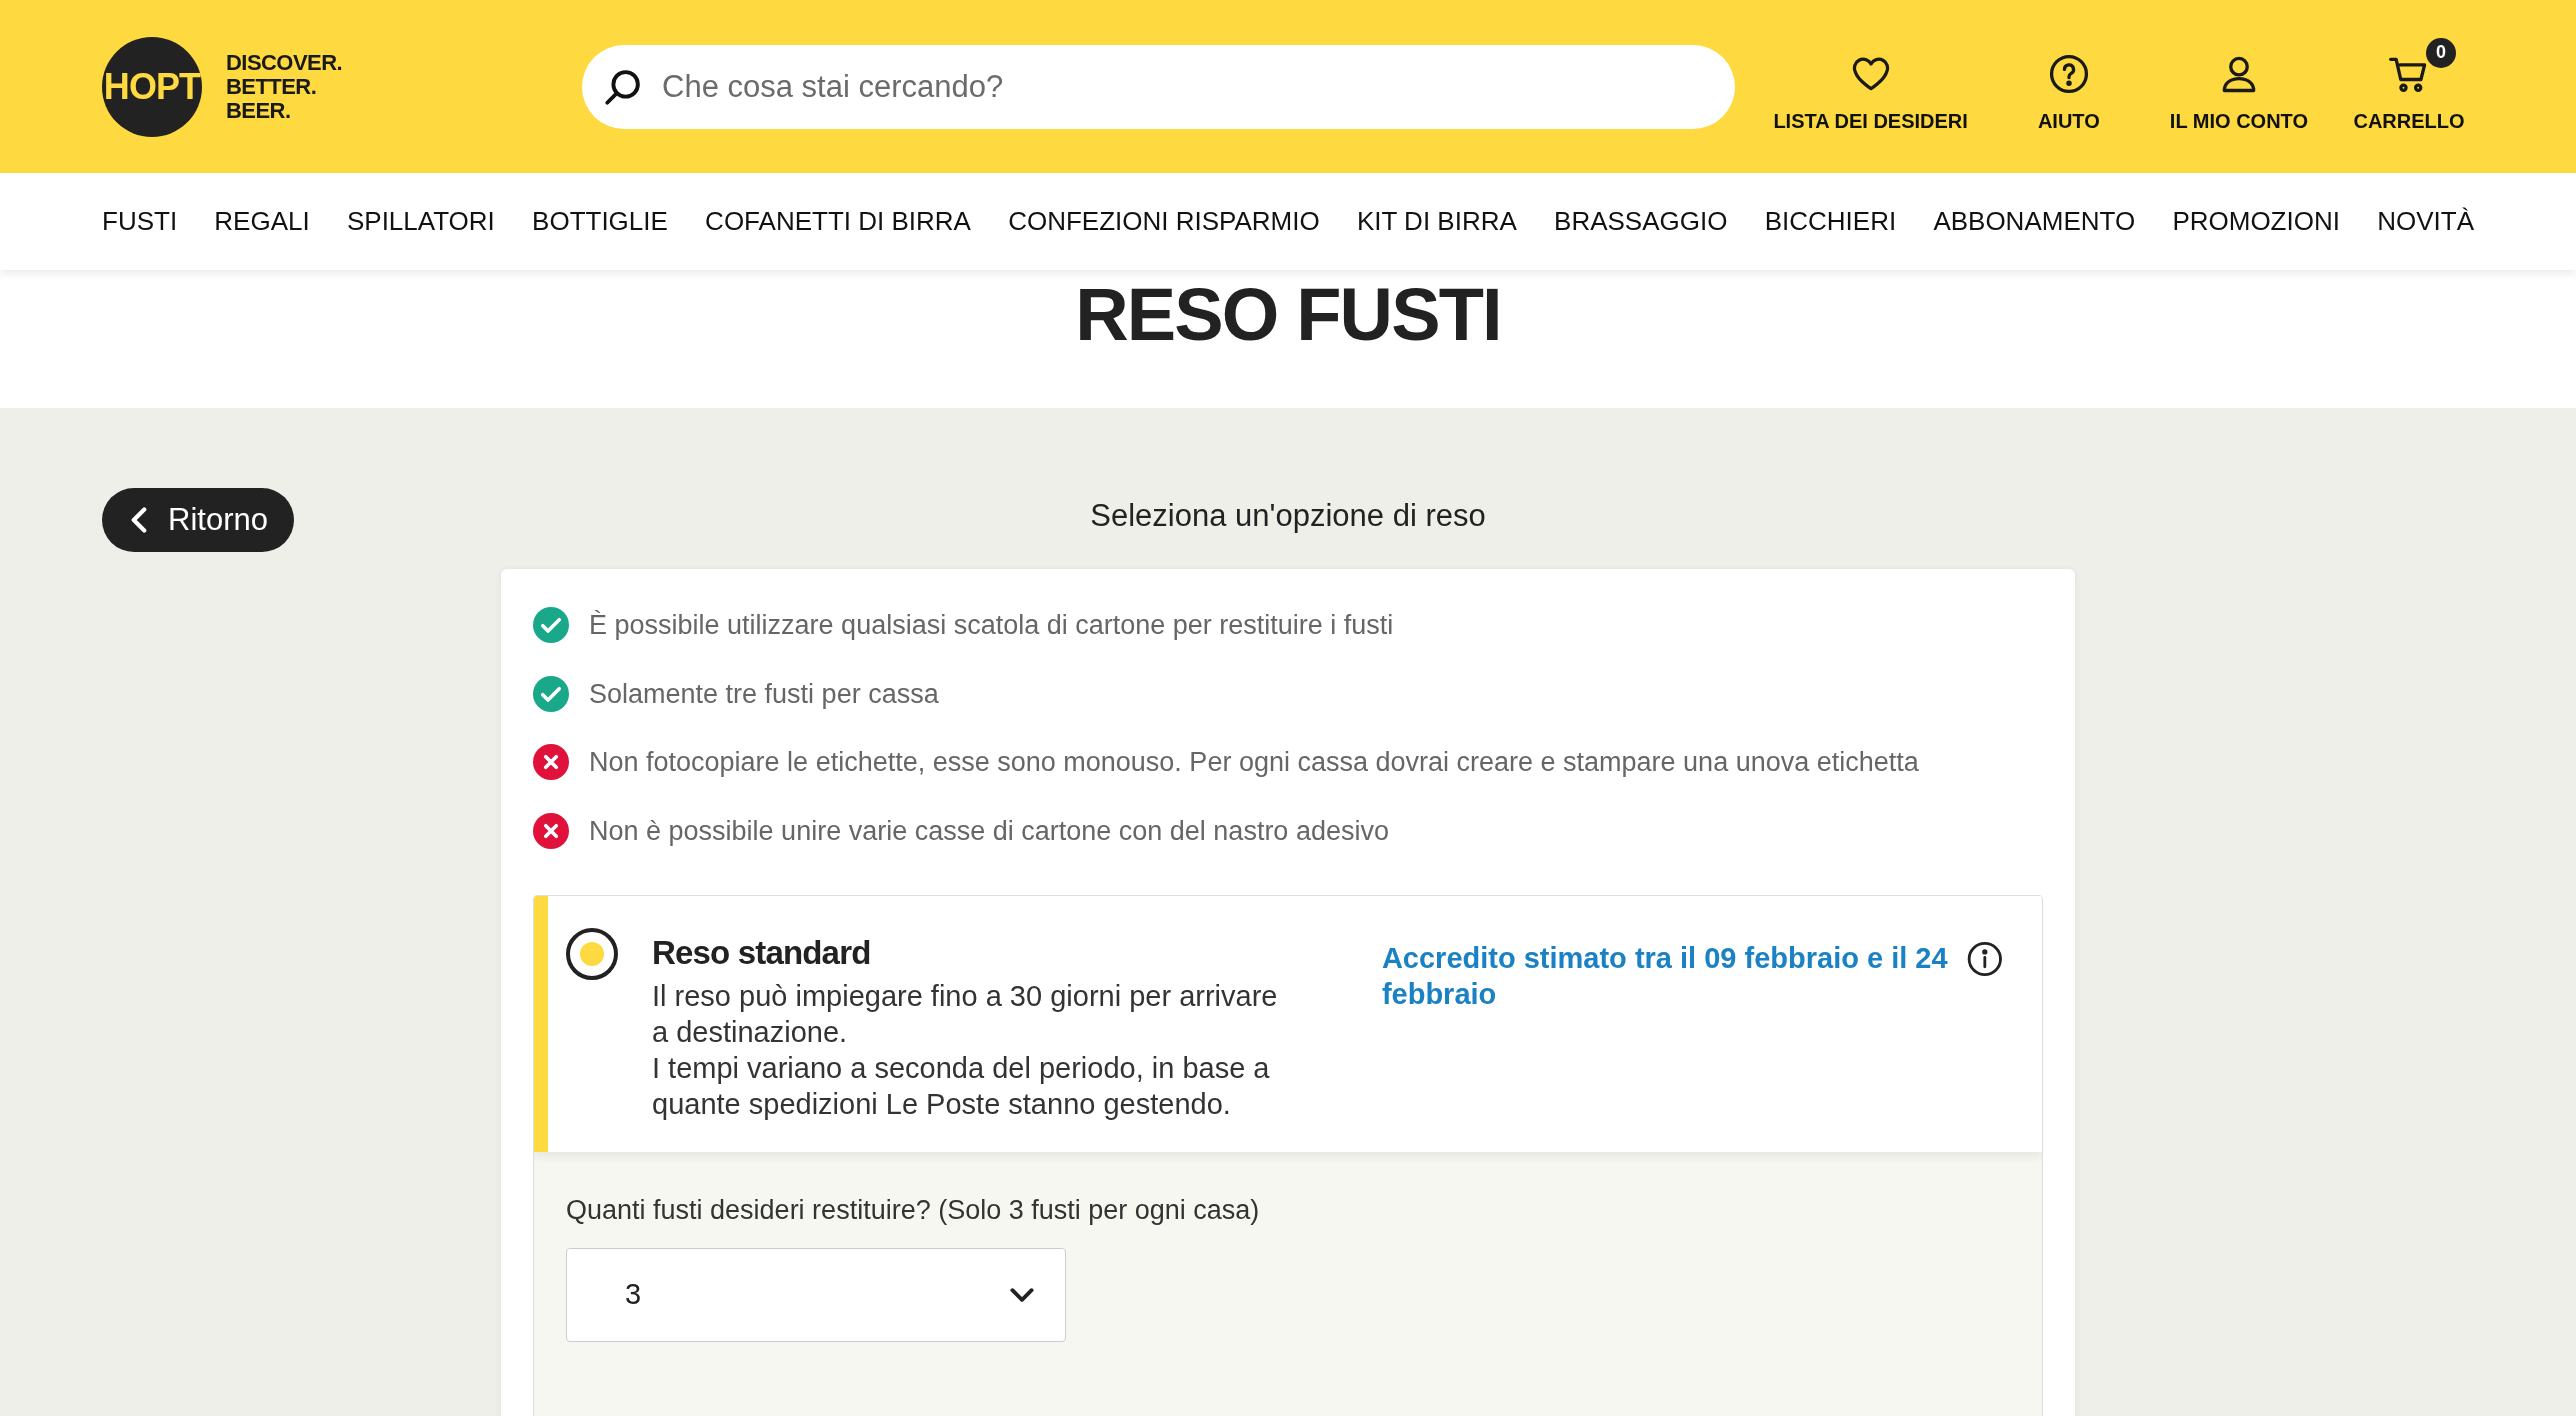  Describe the element at coordinates (1830, 221) in the screenshot. I see `nav-link: BICCHIERI` at that location.